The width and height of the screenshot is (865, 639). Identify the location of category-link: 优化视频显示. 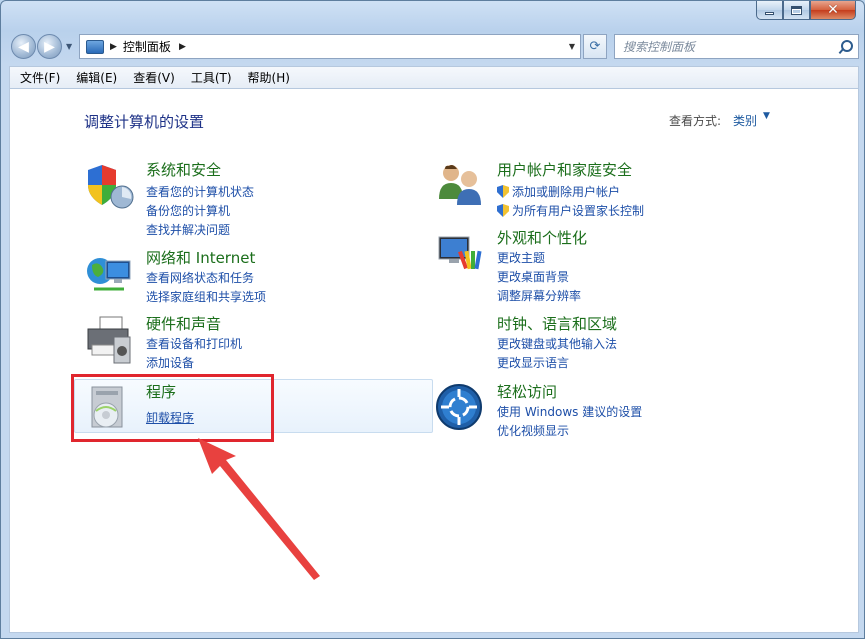
(533, 430).